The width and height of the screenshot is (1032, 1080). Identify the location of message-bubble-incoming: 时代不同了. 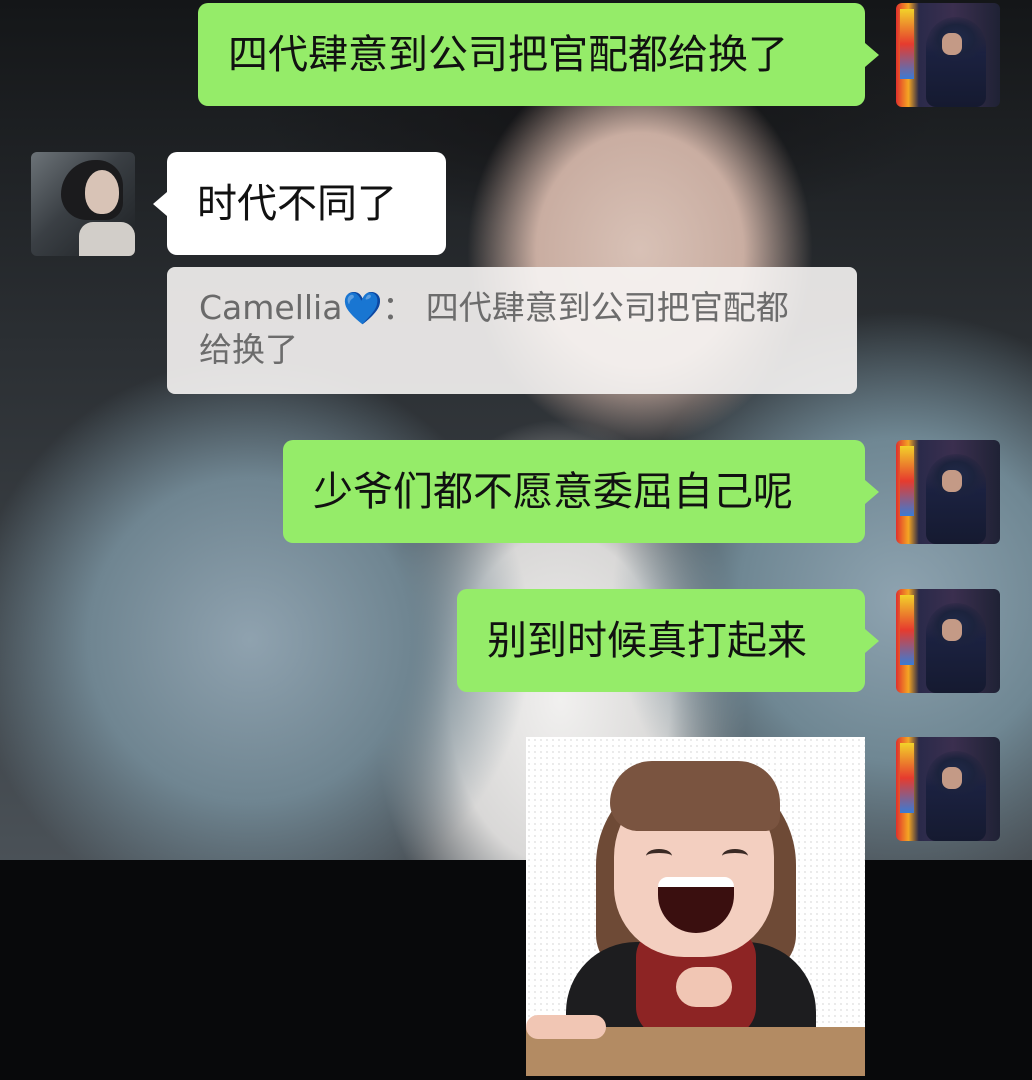
(299, 203).